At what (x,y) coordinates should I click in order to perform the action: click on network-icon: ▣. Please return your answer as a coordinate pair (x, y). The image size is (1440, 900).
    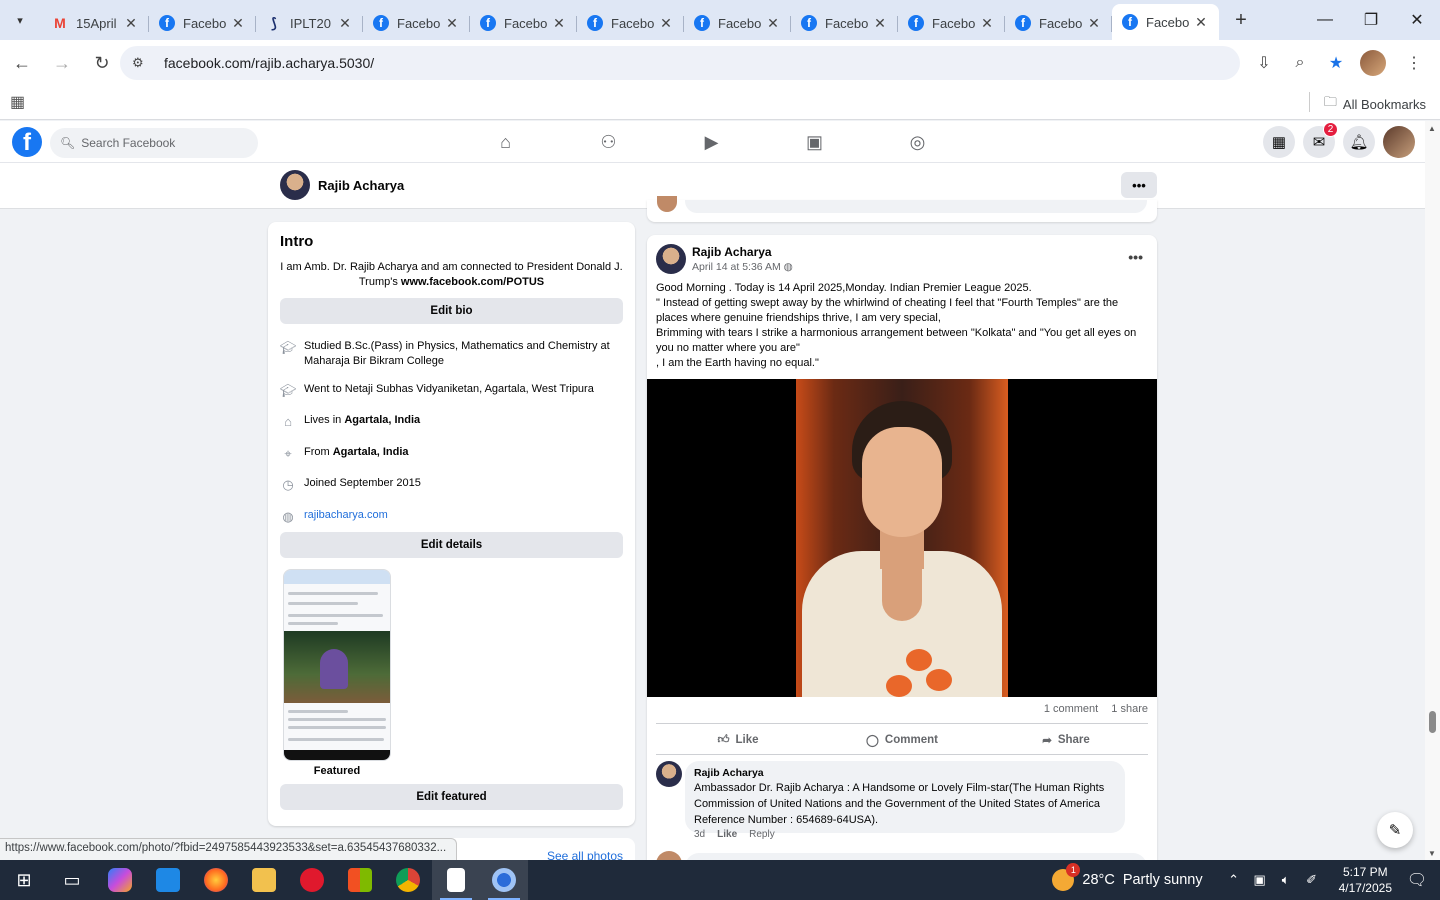
    Looking at the image, I should click on (1260, 880).